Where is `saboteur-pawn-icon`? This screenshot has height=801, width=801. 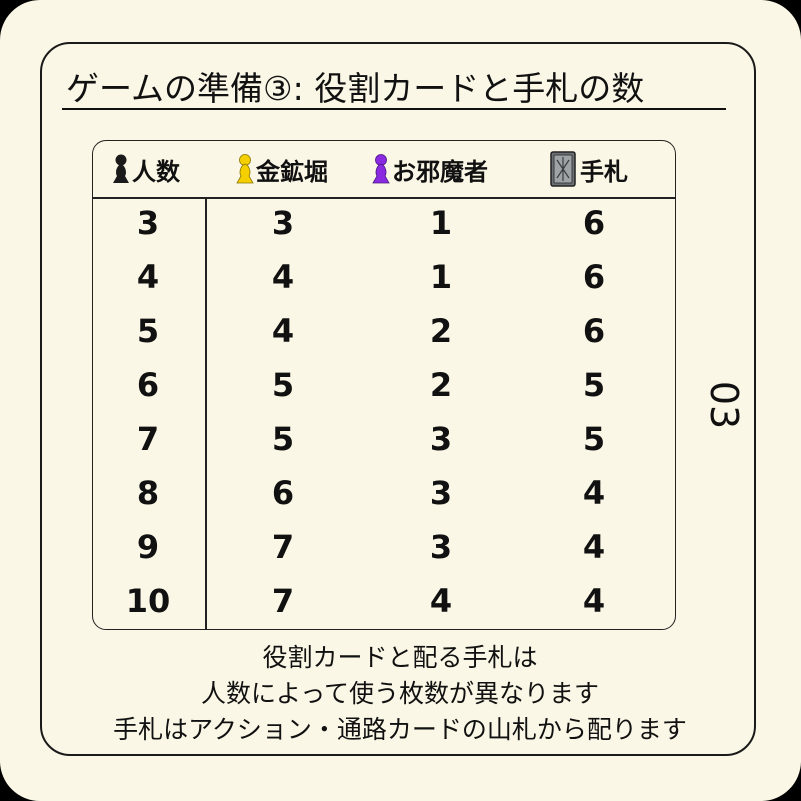 saboteur-pawn-icon is located at coordinates (381, 169).